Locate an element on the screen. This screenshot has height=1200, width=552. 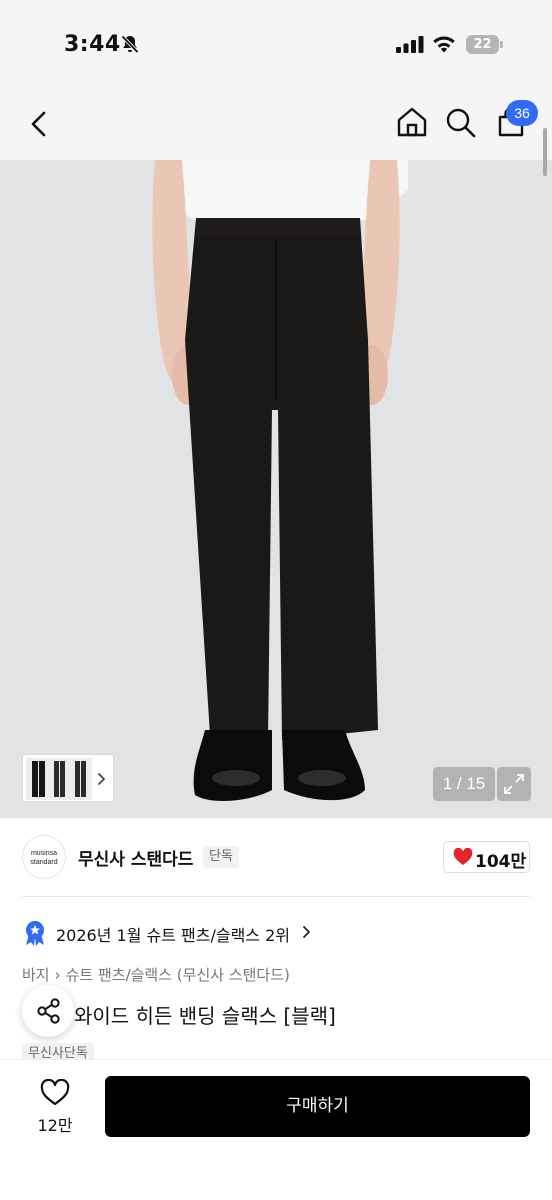
status-bar: 3:44 22 is located at coordinates (276, 45).